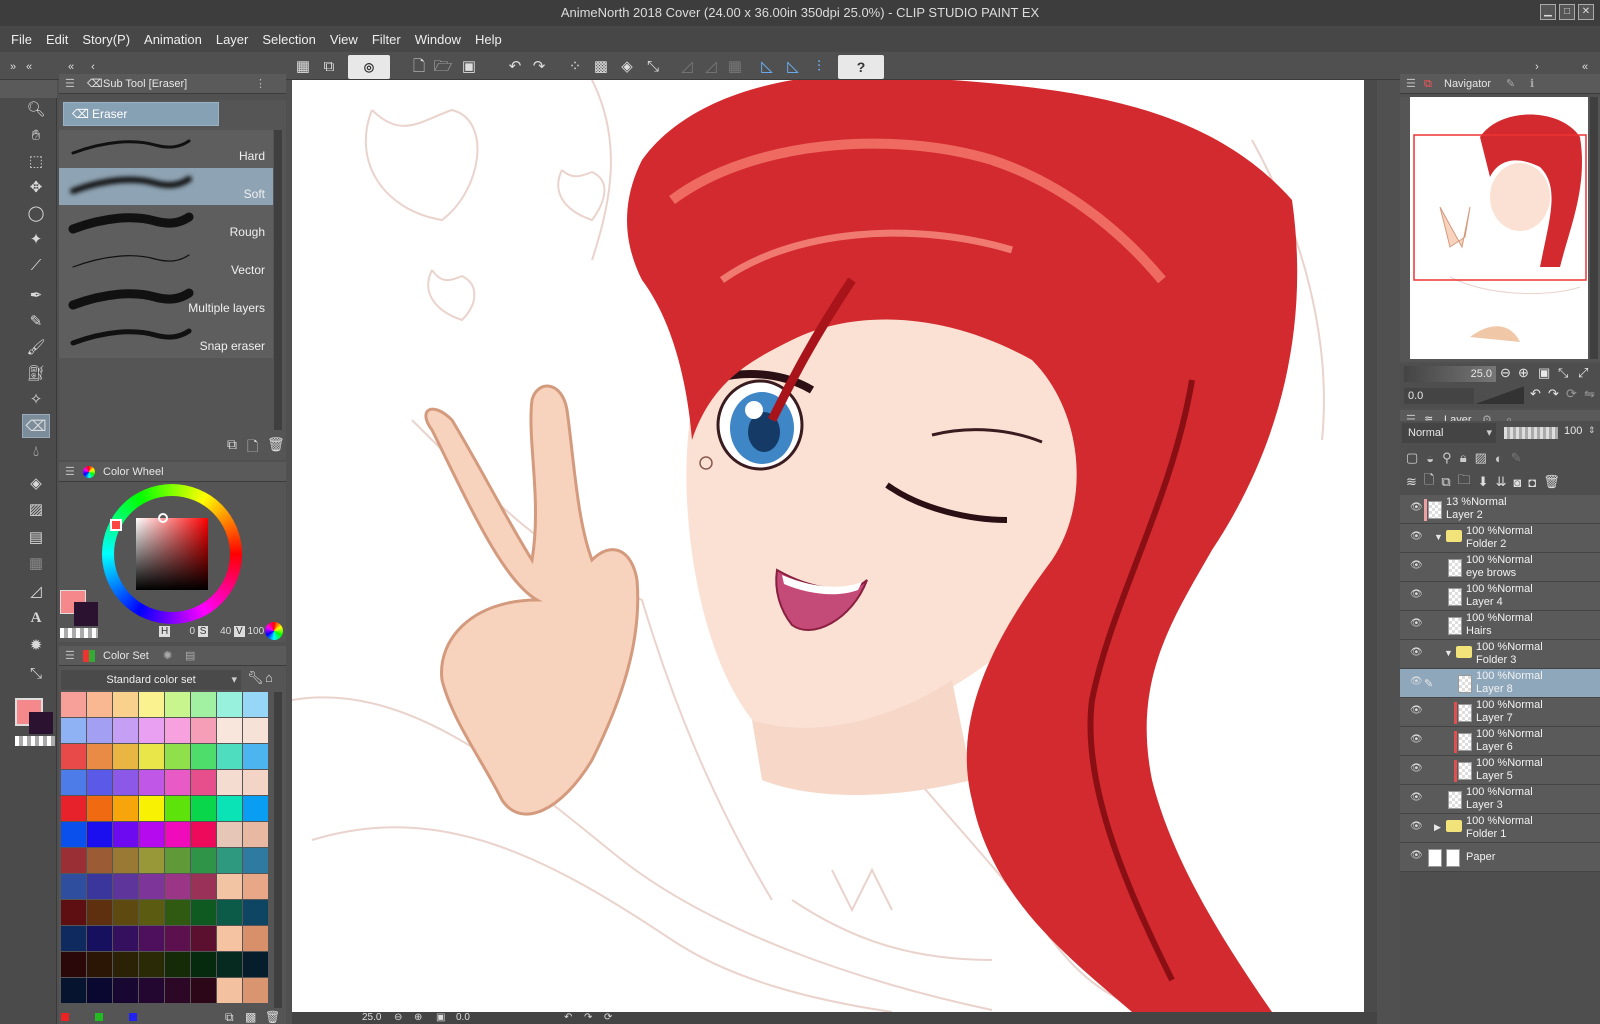 This screenshot has height=1024, width=1600. Describe the element at coordinates (133, 472) in the screenshot. I see `colorwheel-tab: Color Wheel` at that location.